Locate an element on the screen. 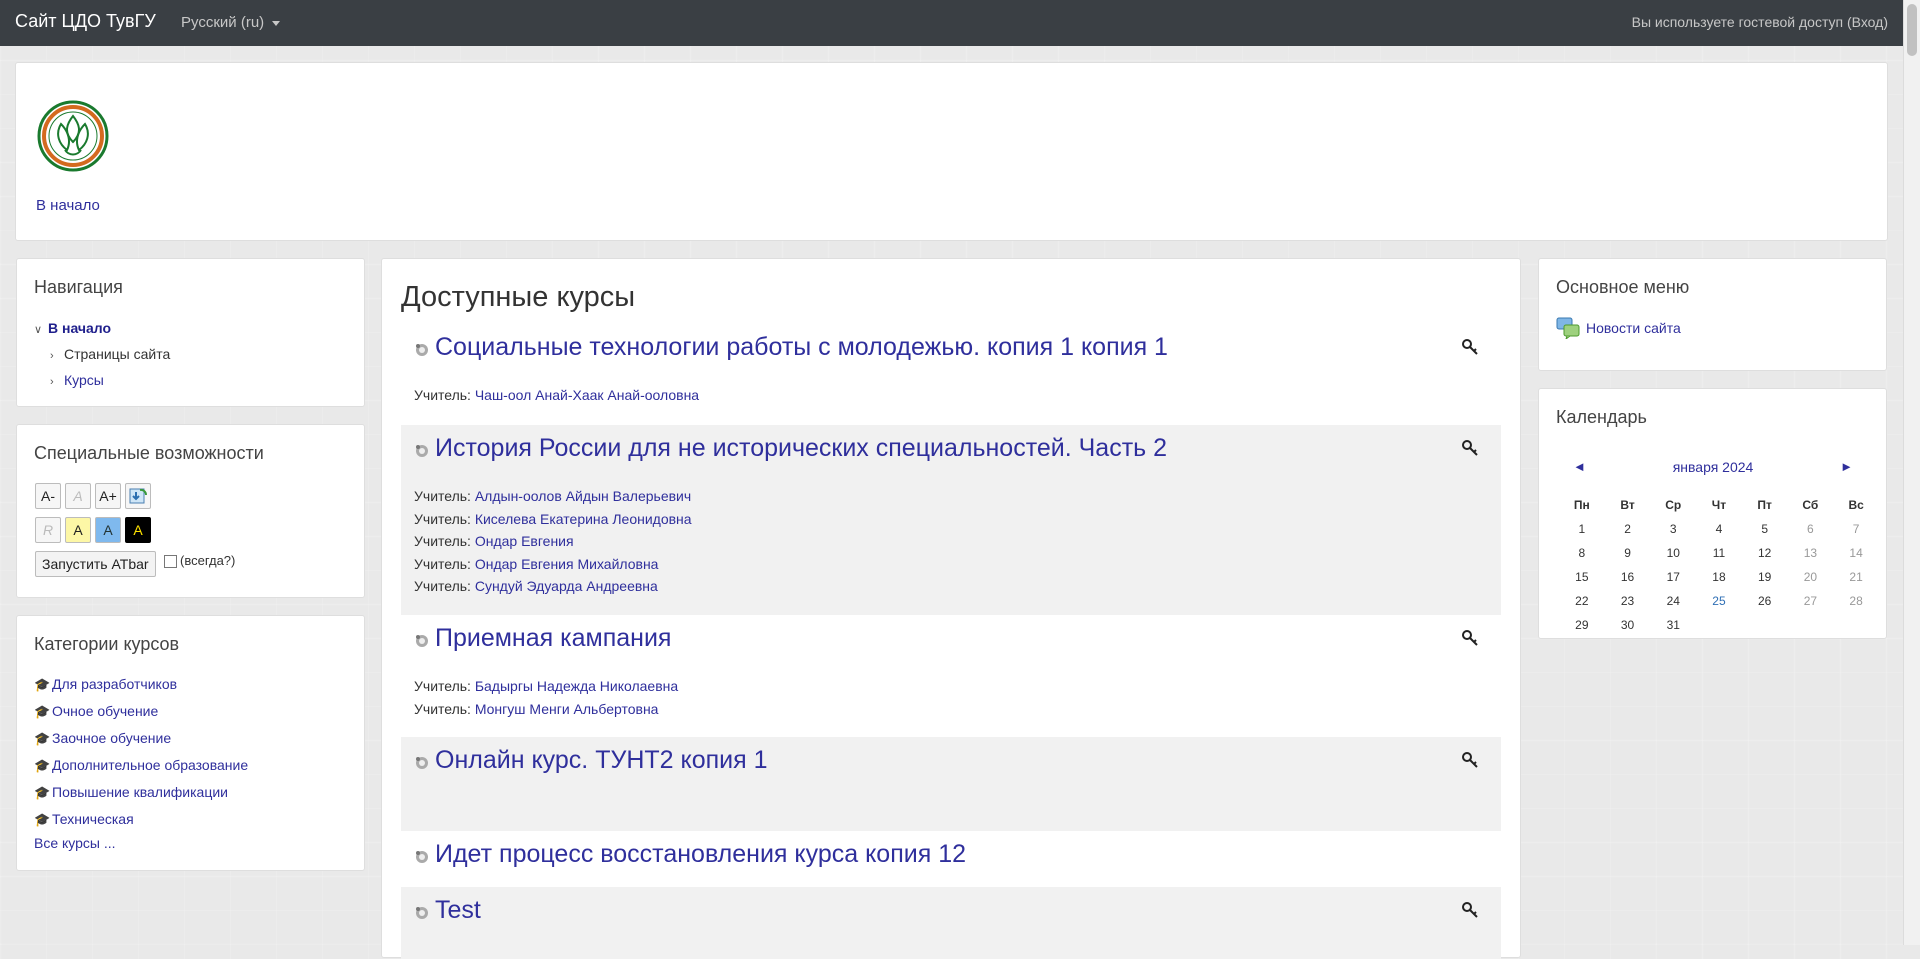 This screenshot has height=959, width=1920. calendar-day: 17 is located at coordinates (1673, 577).